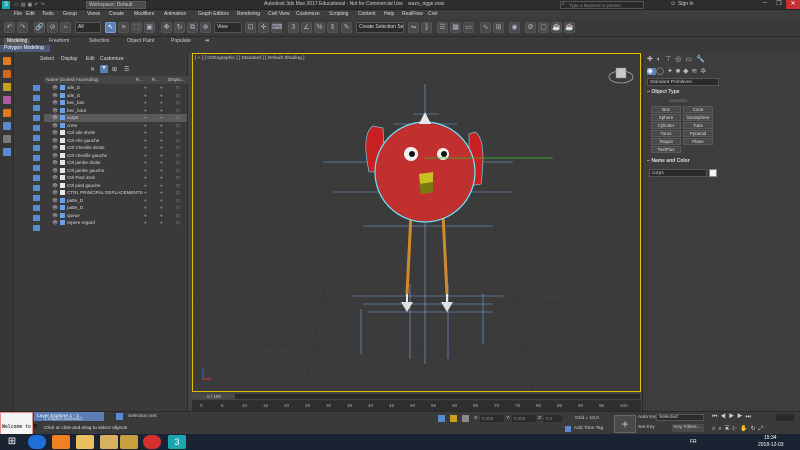  I want to click on menu-help: Help, so click(389, 14).